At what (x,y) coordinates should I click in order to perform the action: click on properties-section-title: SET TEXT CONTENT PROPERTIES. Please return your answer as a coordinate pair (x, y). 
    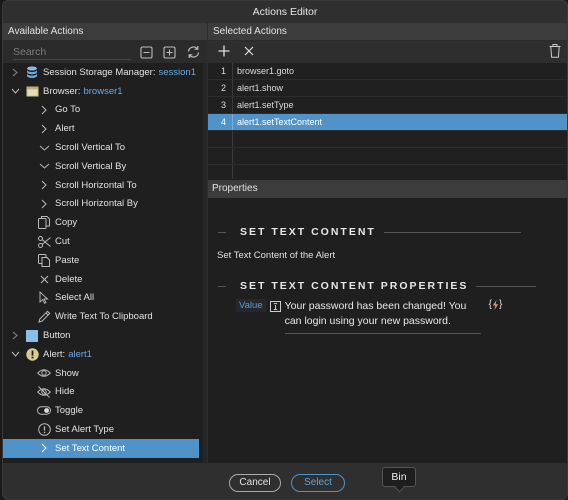
    Looking at the image, I should click on (377, 286).